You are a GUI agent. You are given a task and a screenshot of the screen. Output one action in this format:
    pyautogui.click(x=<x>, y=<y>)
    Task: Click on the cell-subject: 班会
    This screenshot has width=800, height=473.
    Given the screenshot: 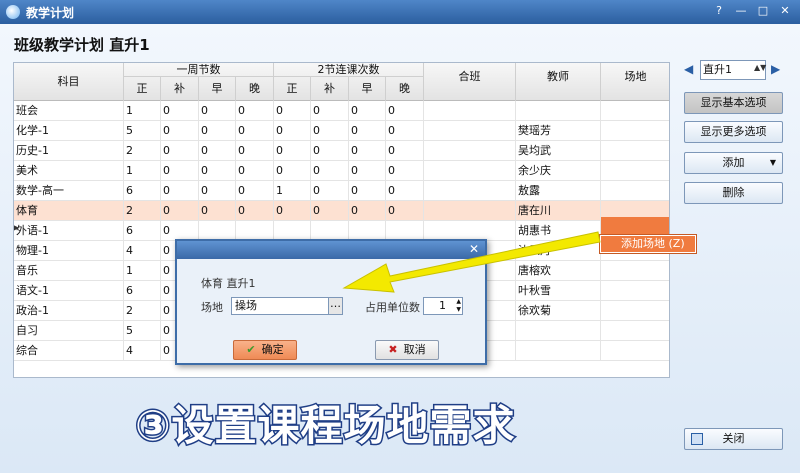 What is the action you would take?
    pyautogui.click(x=69, y=111)
    